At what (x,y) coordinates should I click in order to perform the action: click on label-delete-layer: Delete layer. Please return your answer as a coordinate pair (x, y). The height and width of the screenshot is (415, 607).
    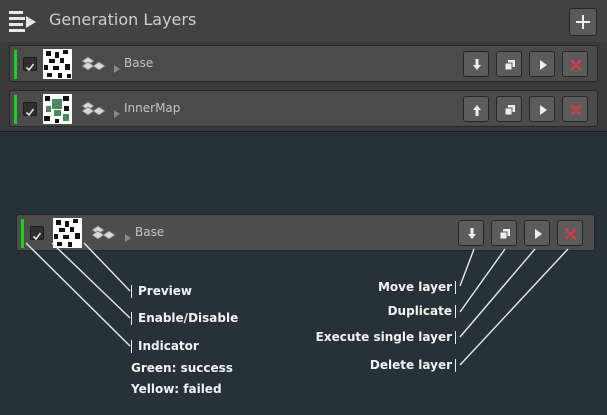
    Looking at the image, I should click on (410, 365).